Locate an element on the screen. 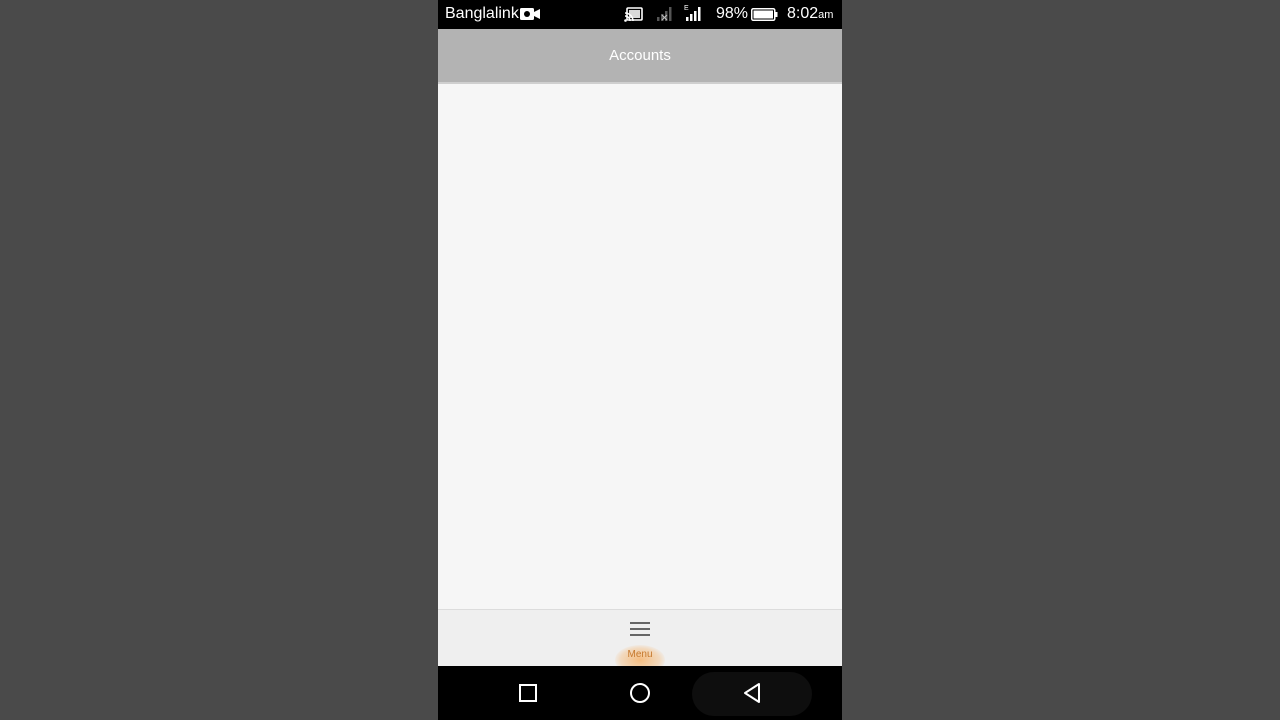 Image resolution: width=1280 pixels, height=720 pixels. hamburger-menu-icon is located at coordinates (640, 630).